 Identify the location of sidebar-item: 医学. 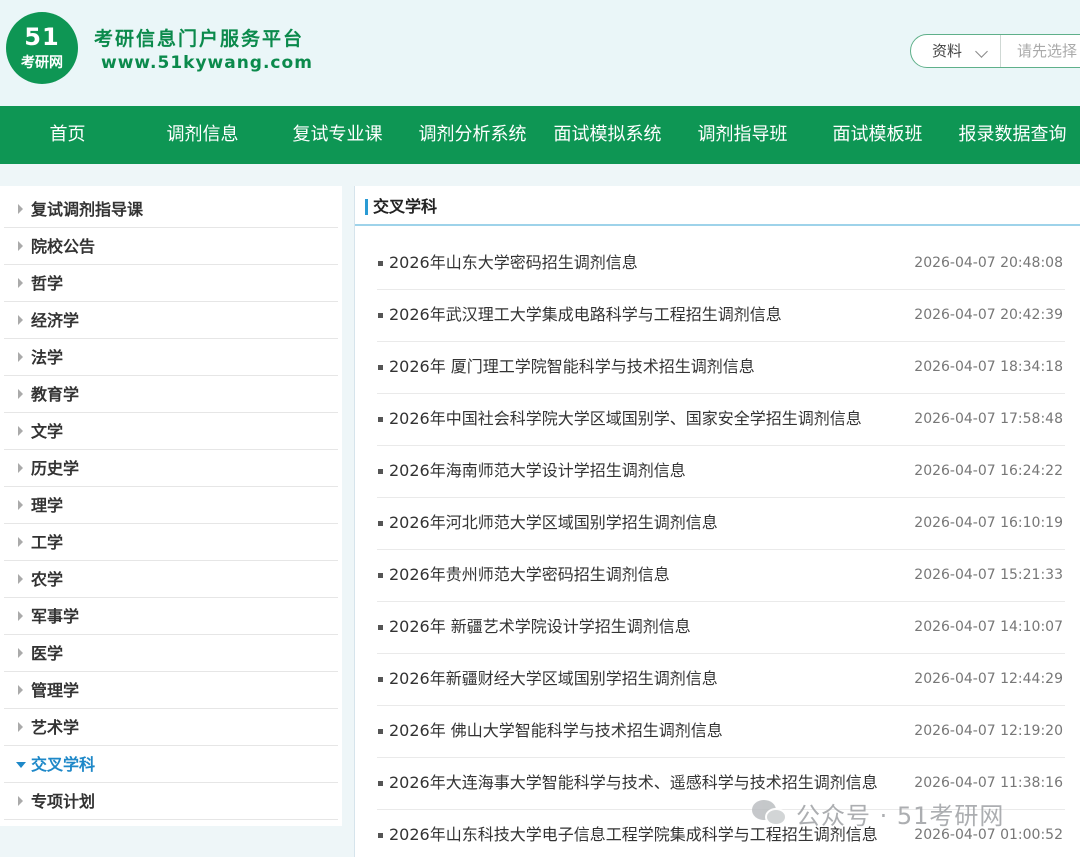
(171, 653).